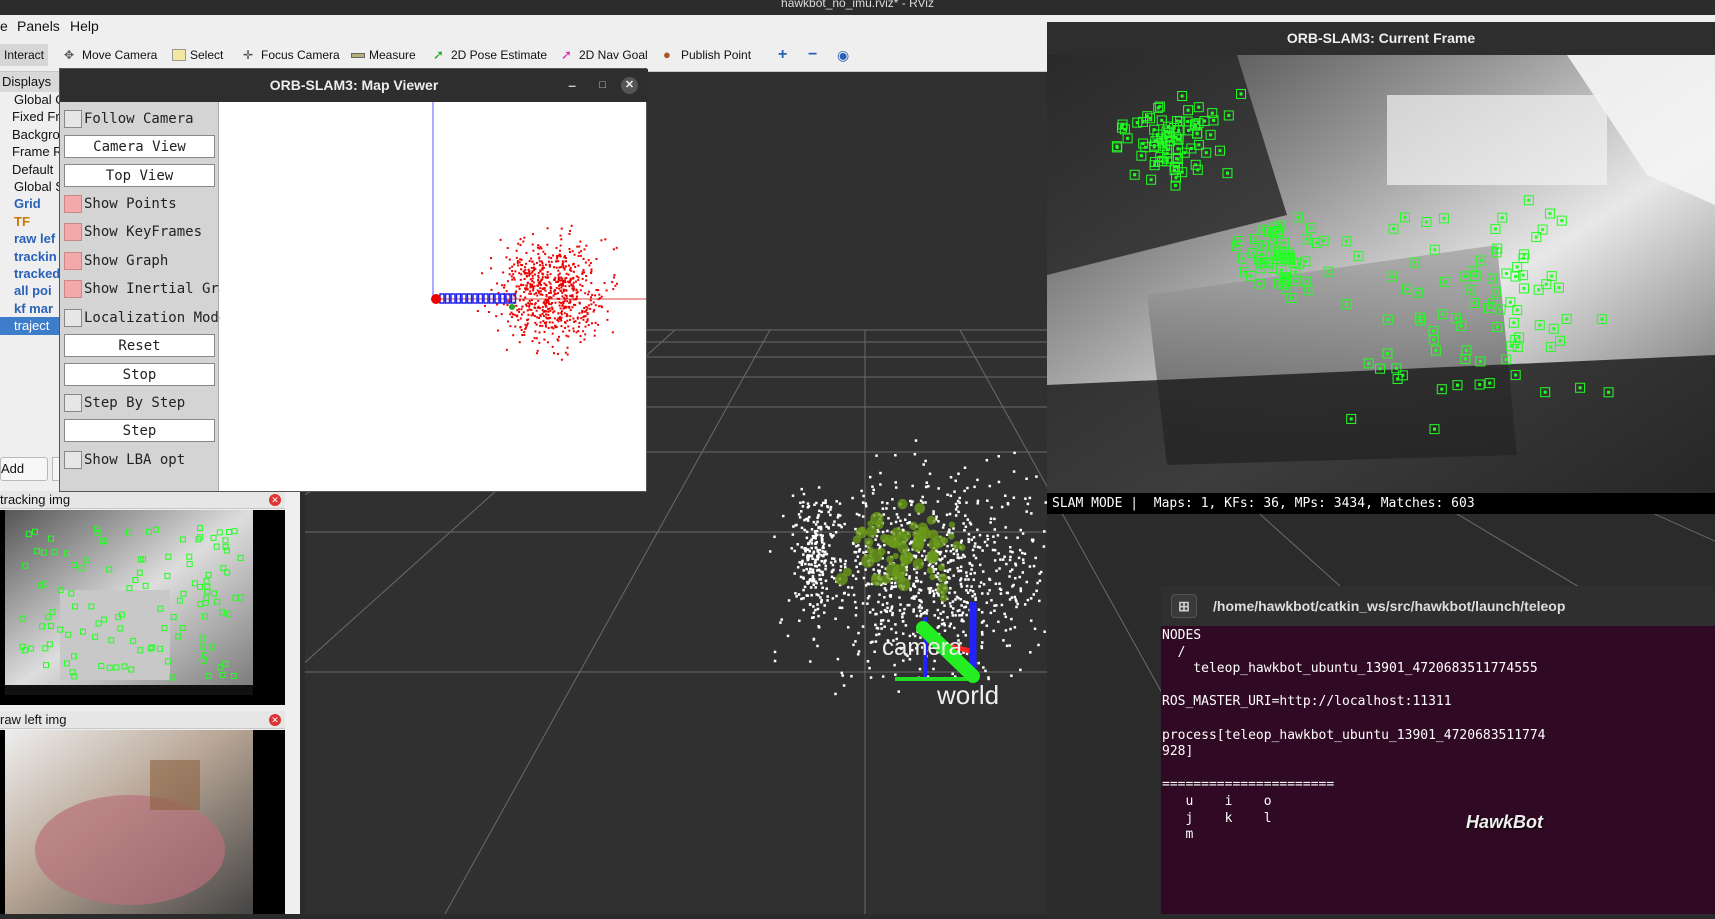 This screenshot has height=919, width=1715. I want to click on display-item: all poi, so click(30, 291).